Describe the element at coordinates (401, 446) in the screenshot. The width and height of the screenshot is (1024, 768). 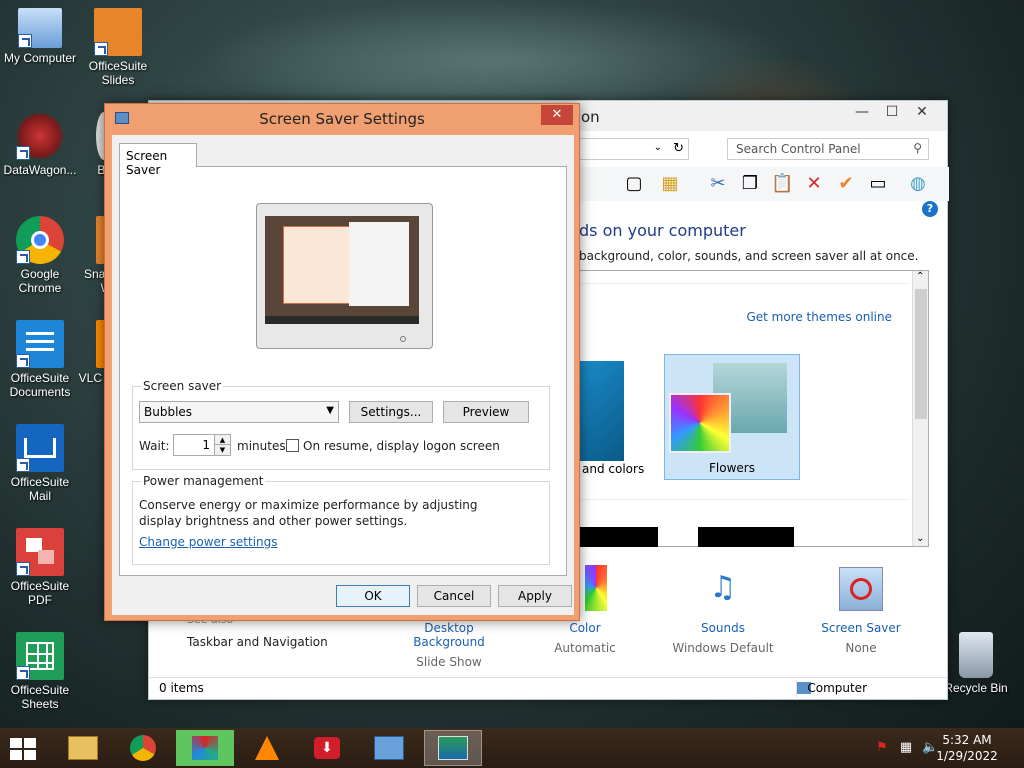
I see `resume-logon-label: On resume, display logon screen` at that location.